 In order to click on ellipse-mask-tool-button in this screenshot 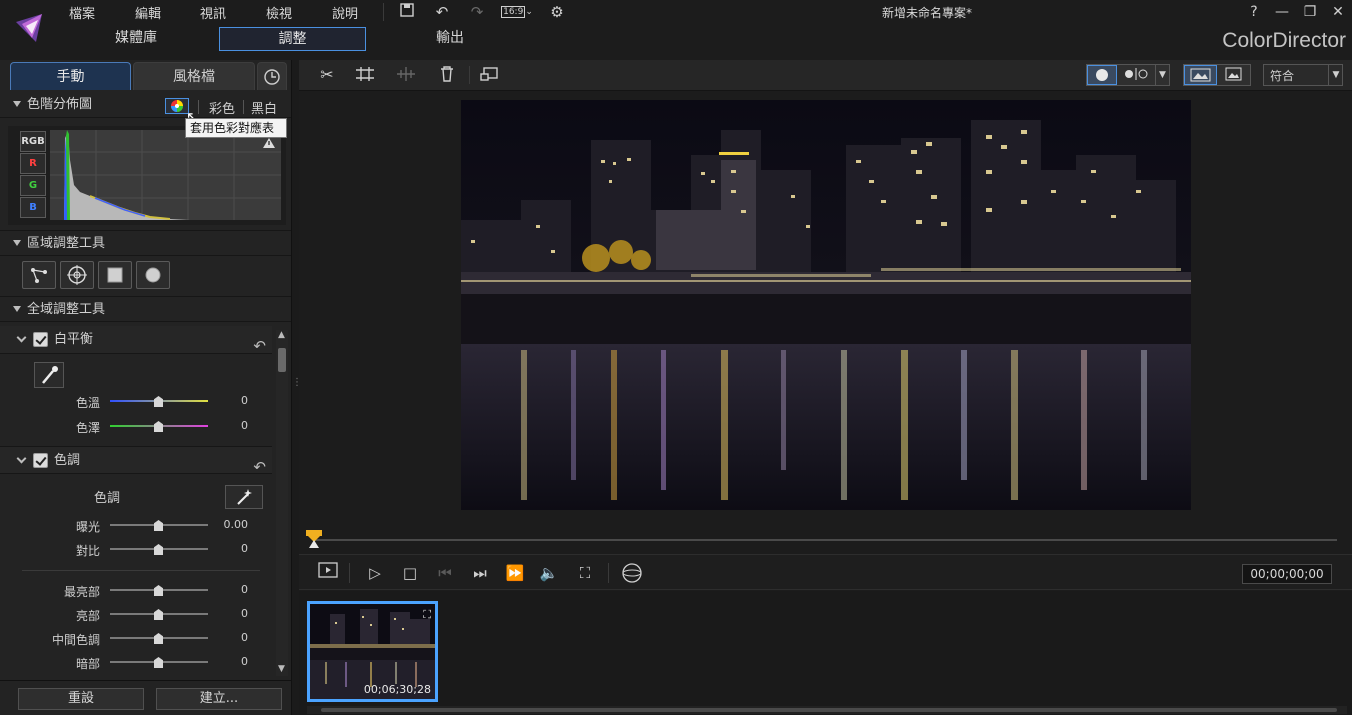, I will do `click(153, 275)`.